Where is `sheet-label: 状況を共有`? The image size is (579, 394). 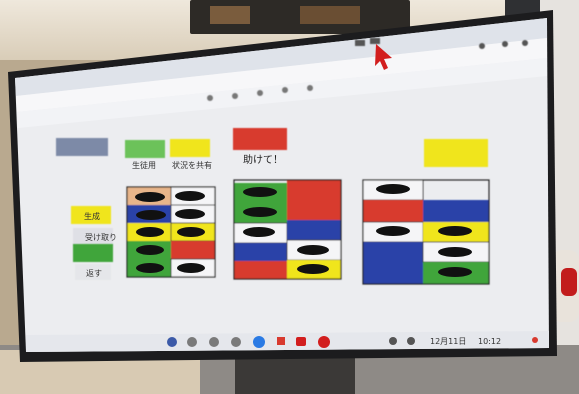 sheet-label: 状況を共有 is located at coordinates (192, 165).